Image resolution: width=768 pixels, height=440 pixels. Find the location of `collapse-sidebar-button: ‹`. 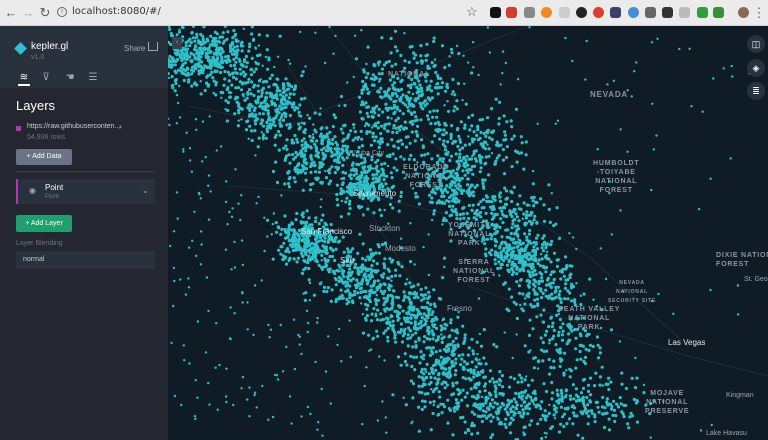

collapse-sidebar-button: ‹ is located at coordinates (177, 43).